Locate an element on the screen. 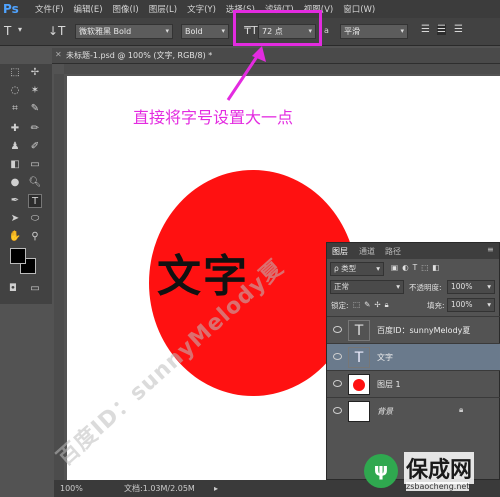 The width and height of the screenshot is (500, 497). layer-row: T 百度ID：sunnyMelody夏 is located at coordinates (413, 329).